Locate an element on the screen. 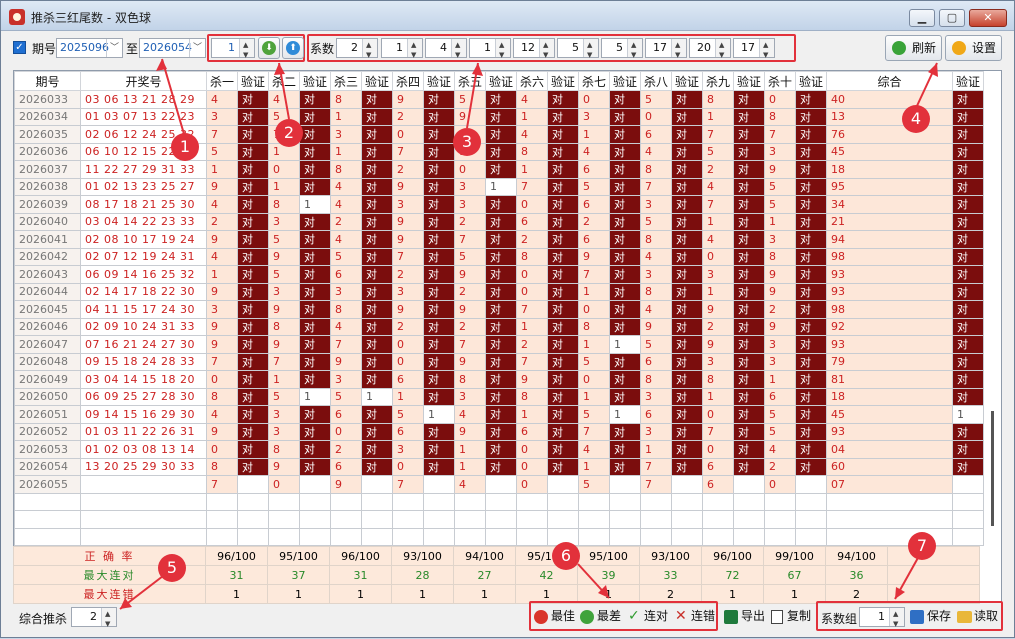 Image resolution: width=1015 pixels, height=639 pixels. period-cell: 2026034 is located at coordinates (47, 116).